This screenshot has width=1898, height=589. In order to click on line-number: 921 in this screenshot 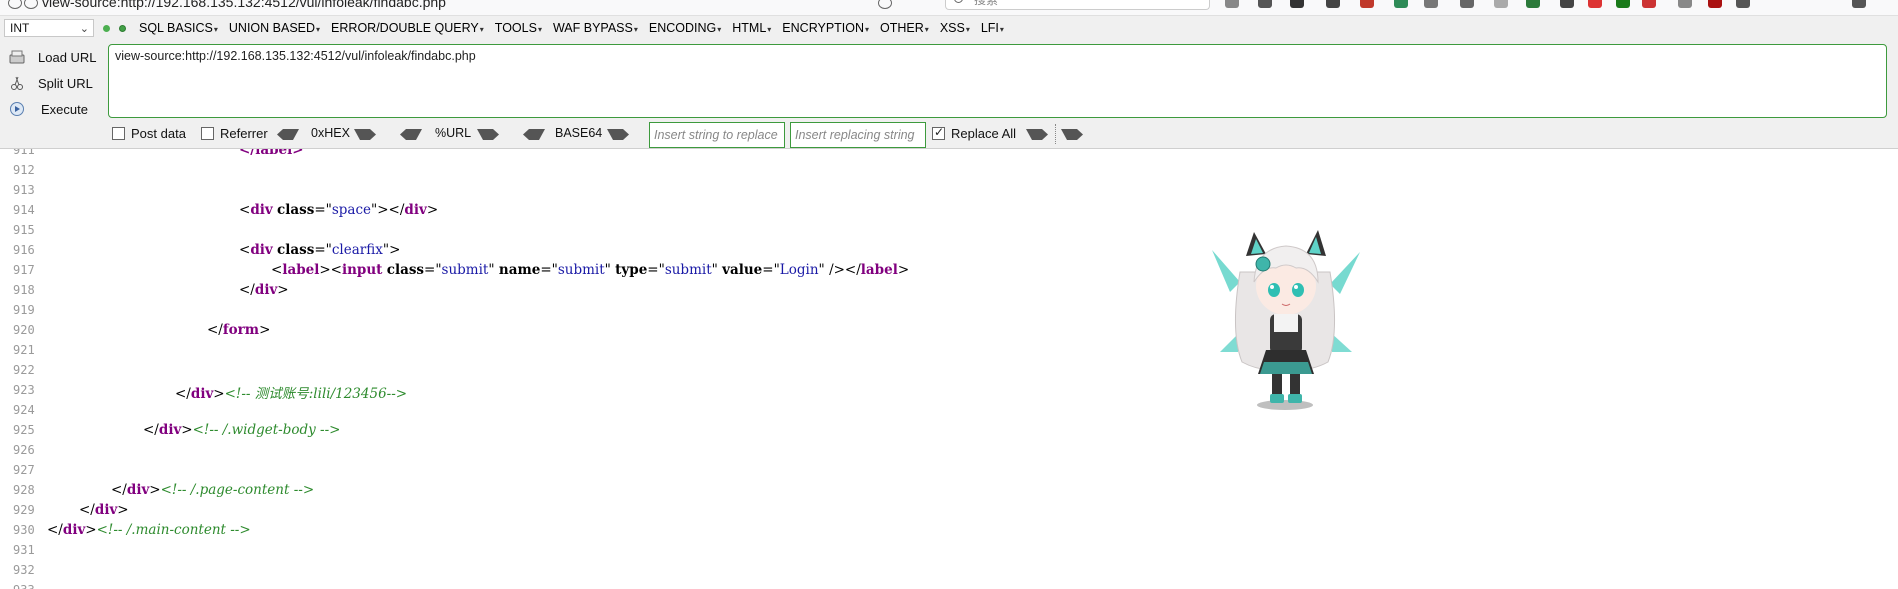, I will do `click(24, 350)`.